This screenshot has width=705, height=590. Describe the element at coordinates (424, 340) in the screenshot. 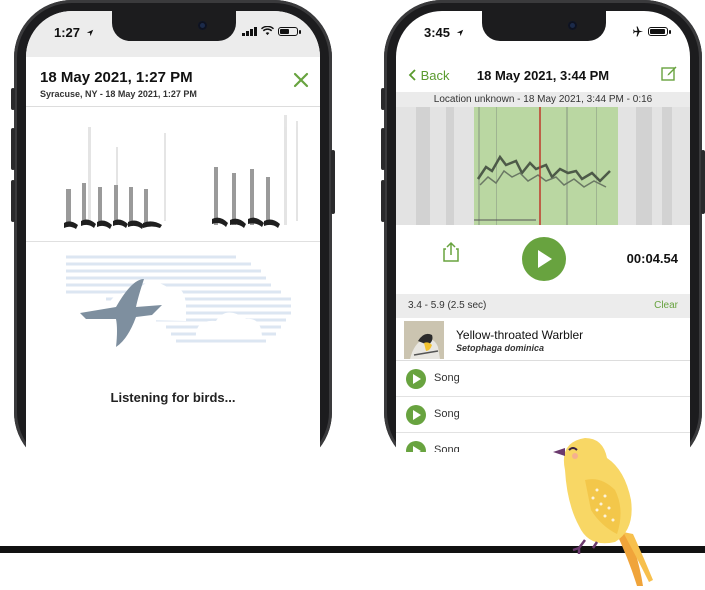

I see `species-photo` at that location.